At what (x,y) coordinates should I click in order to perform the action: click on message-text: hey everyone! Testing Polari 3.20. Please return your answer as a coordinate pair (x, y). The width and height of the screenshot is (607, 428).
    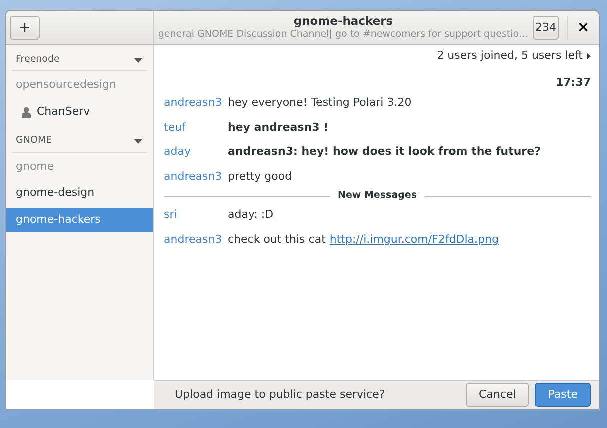
    Looking at the image, I should click on (320, 103).